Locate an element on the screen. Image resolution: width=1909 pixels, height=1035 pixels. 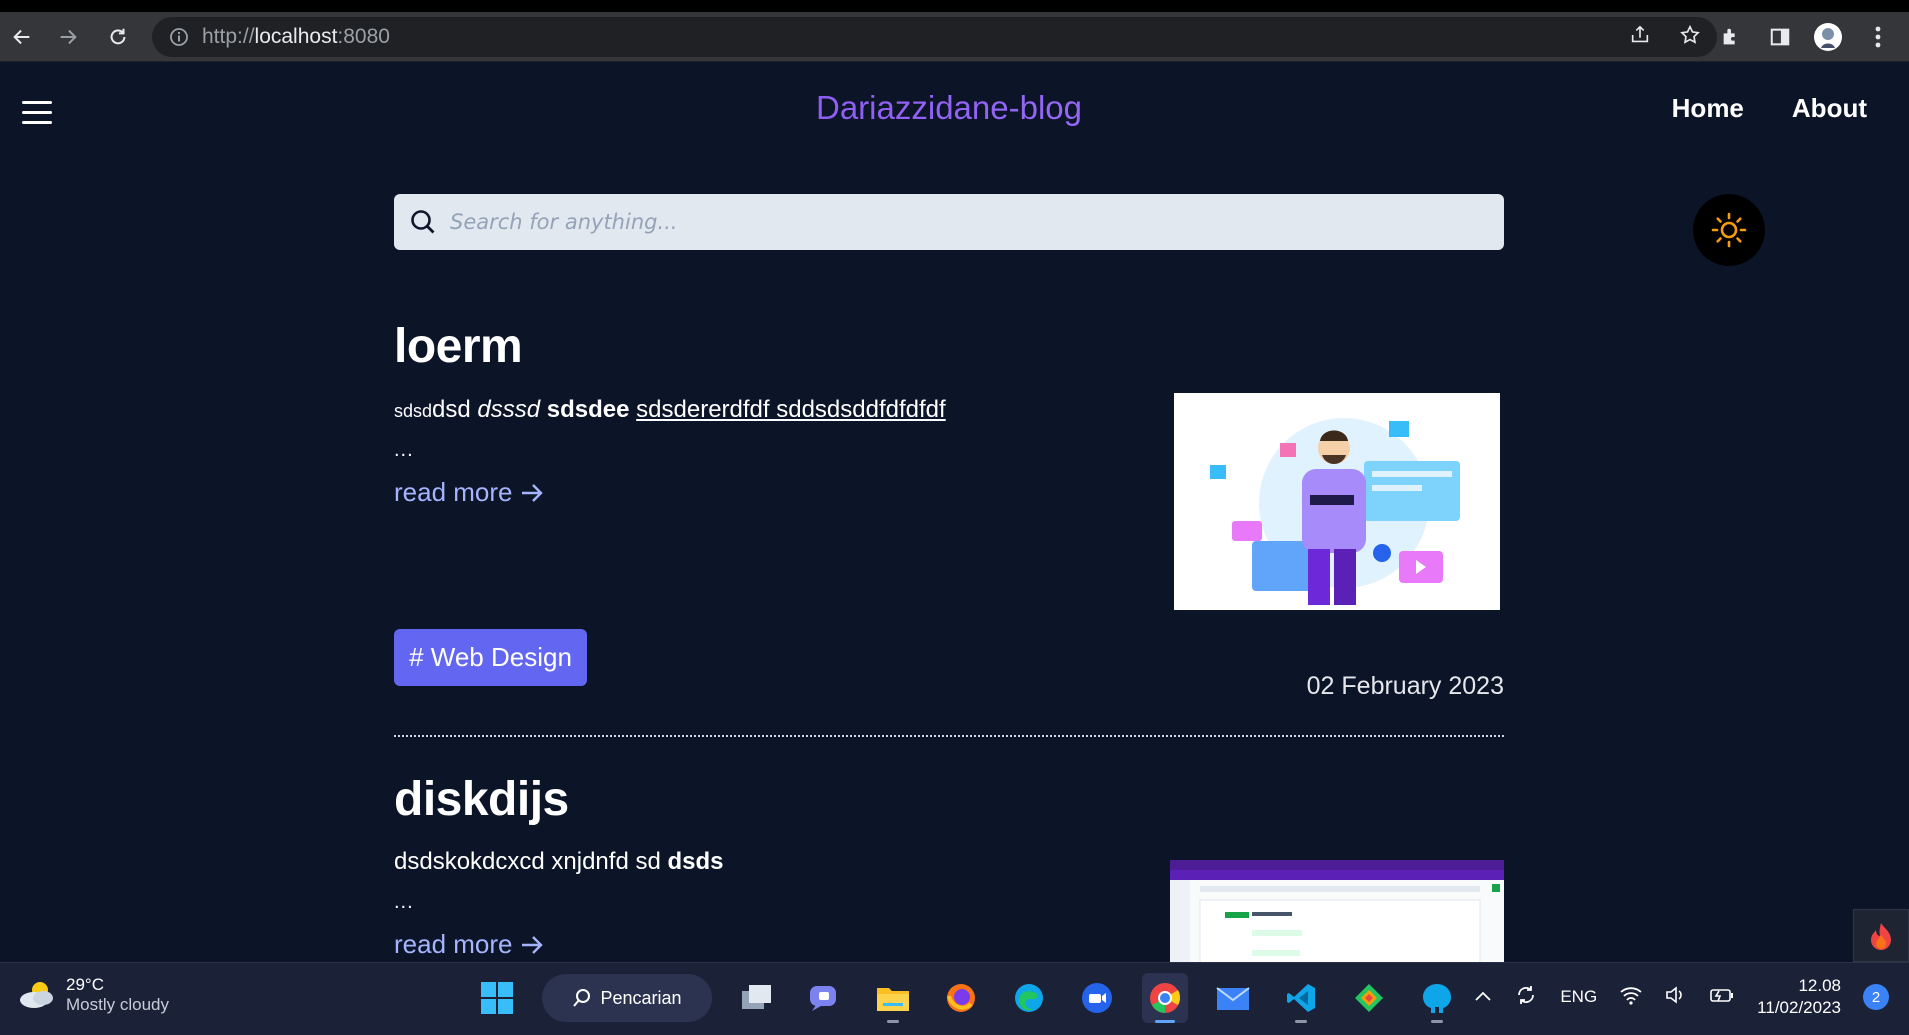
weather-condition: Mostly cloudy is located at coordinates (117, 1004).